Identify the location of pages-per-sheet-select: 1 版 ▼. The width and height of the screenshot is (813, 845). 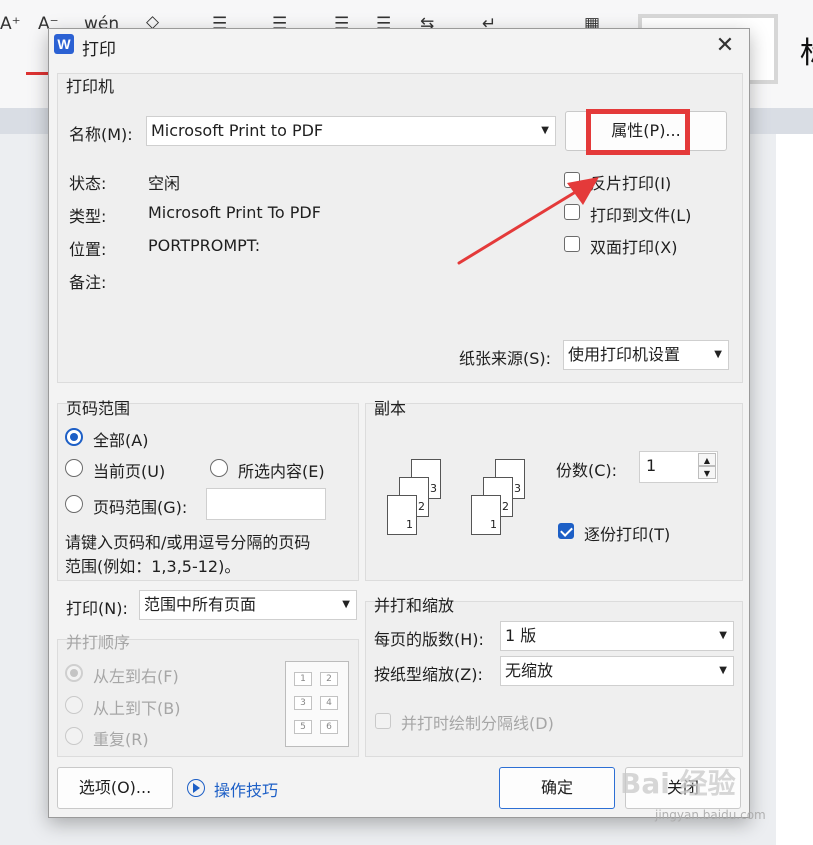
(617, 636).